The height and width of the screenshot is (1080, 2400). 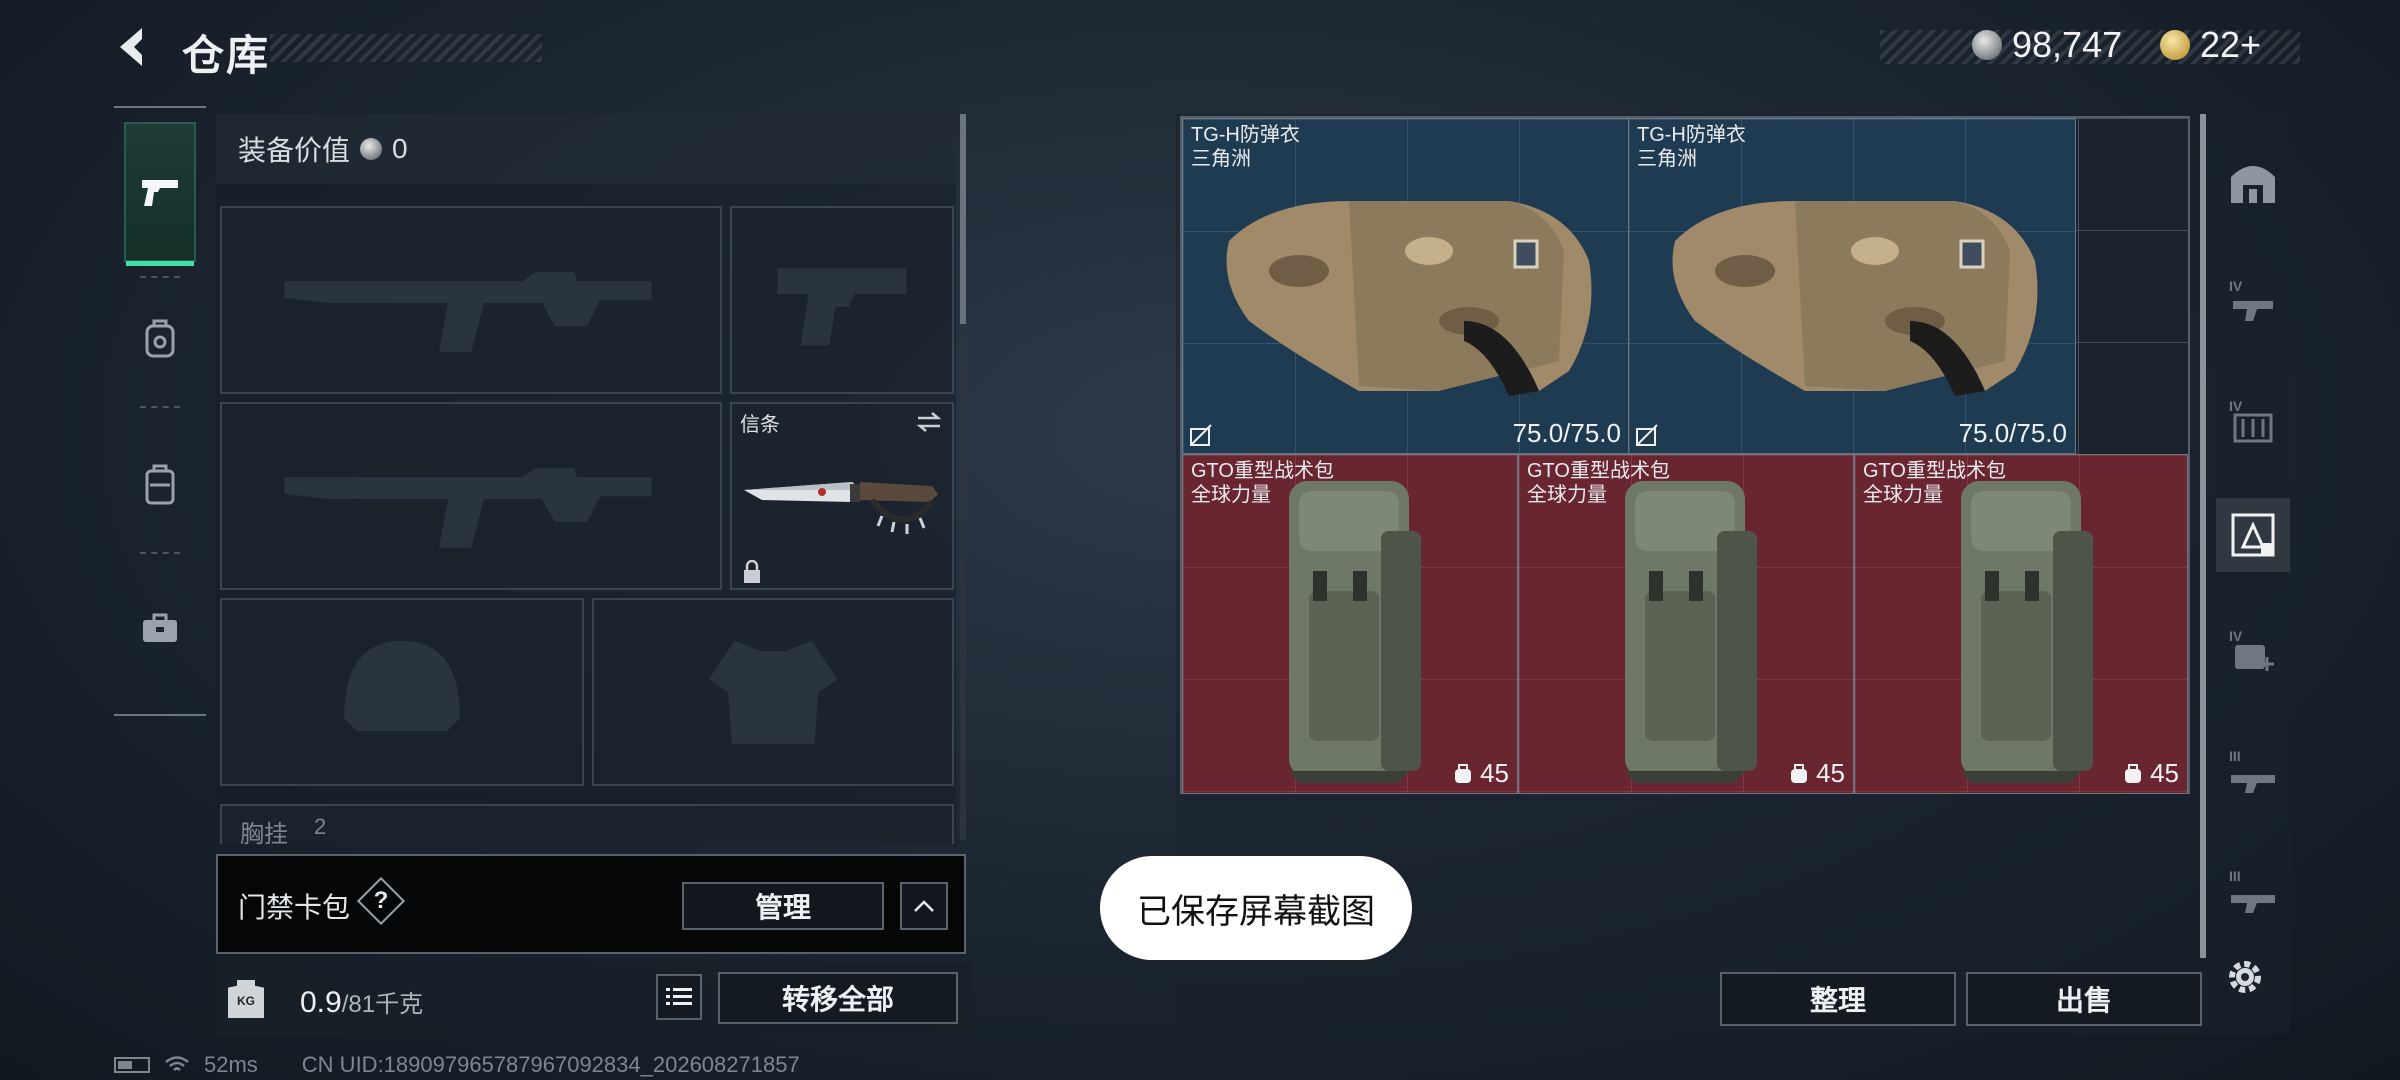 I want to click on stash-category-sidebar: IV IV IV III III, so click(x=2253, y=524).